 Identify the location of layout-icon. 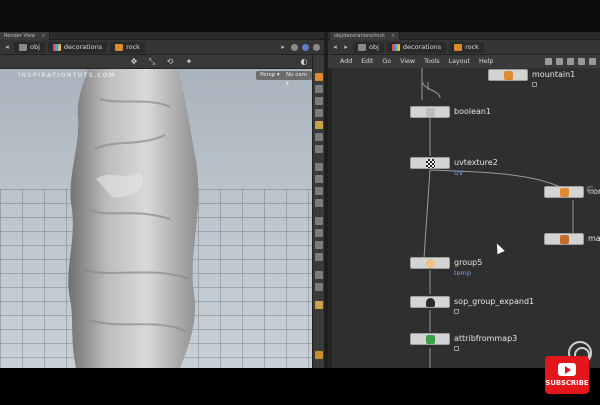
(570, 61).